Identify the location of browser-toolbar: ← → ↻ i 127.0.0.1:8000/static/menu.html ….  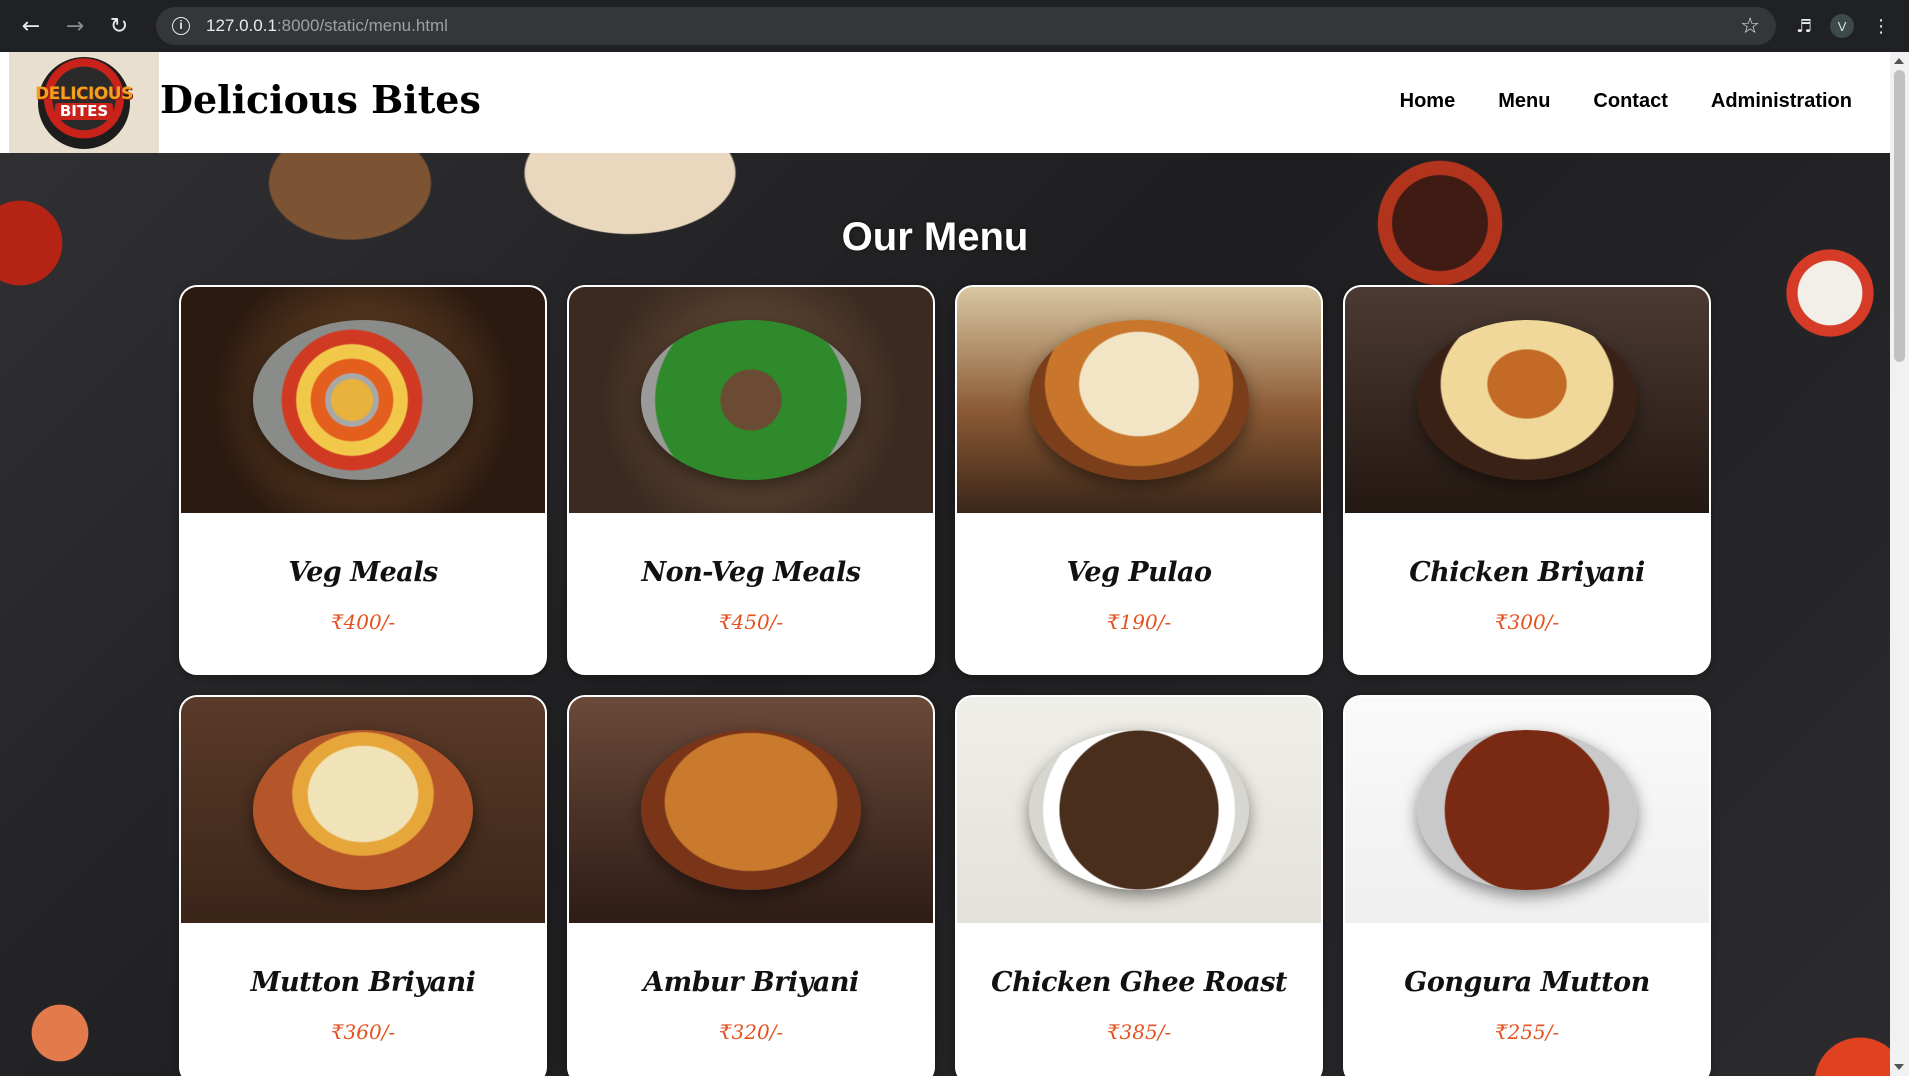
(954, 26).